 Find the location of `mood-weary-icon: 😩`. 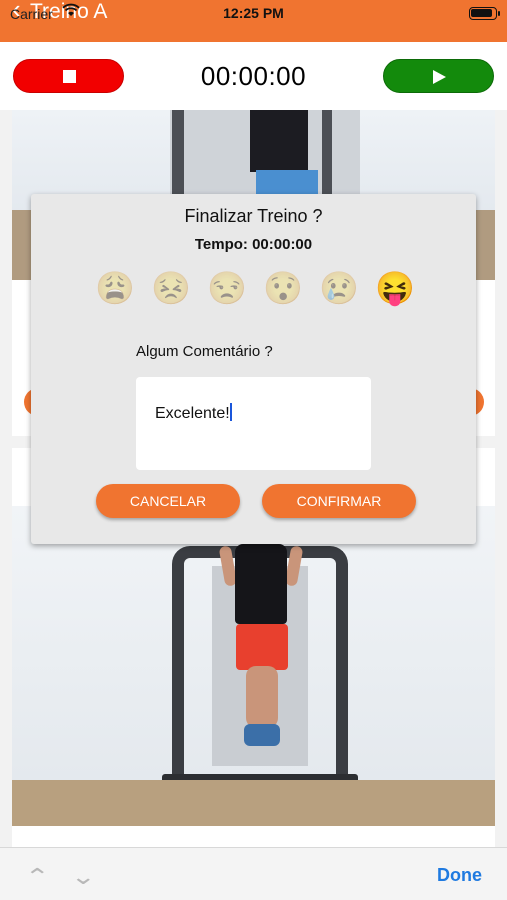

mood-weary-icon: 😩 is located at coordinates (115, 288).